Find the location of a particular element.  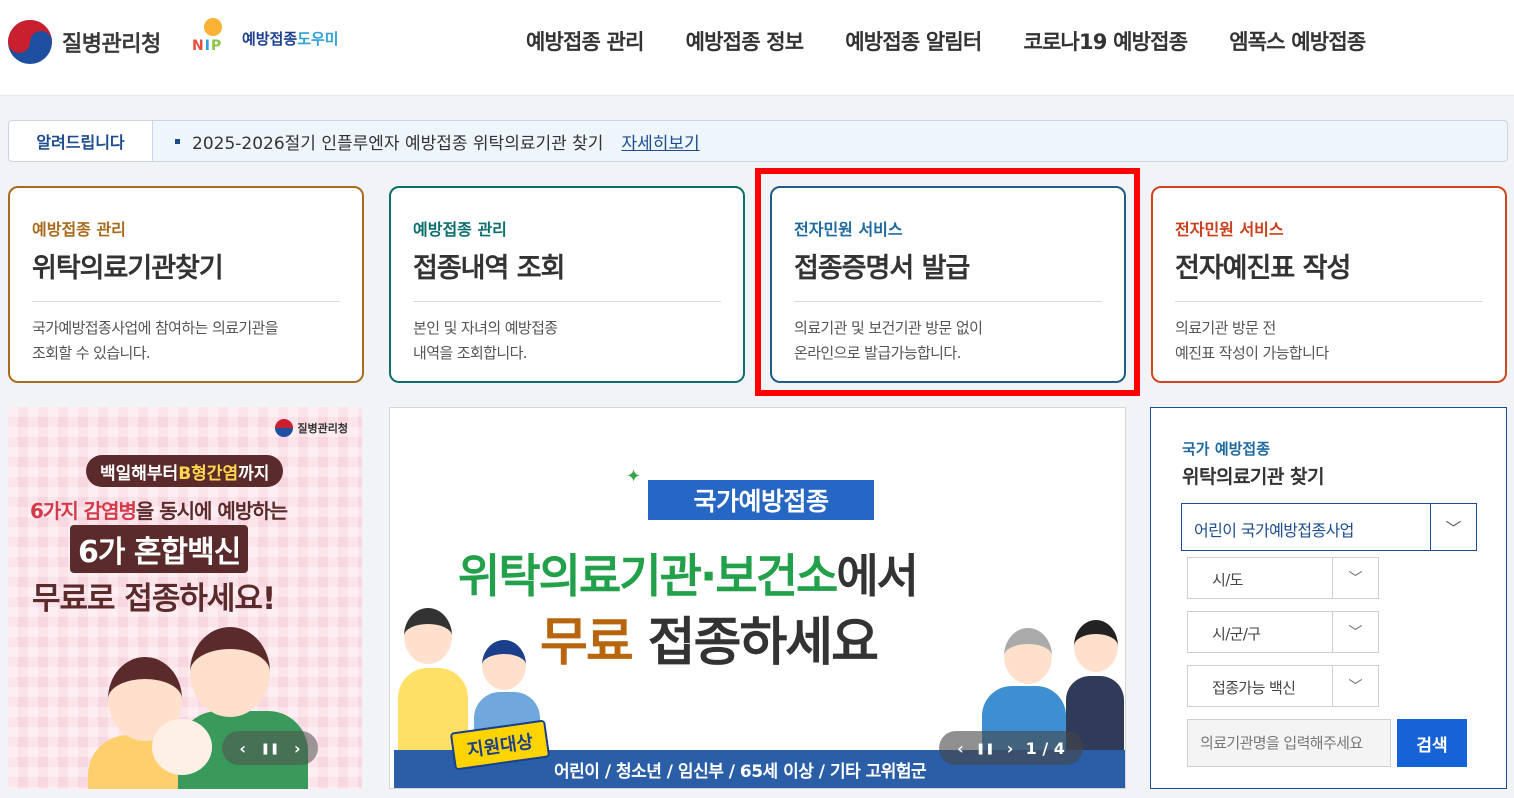

nav-vaccination-notice: 예방접종 알림터 is located at coordinates (913, 41).